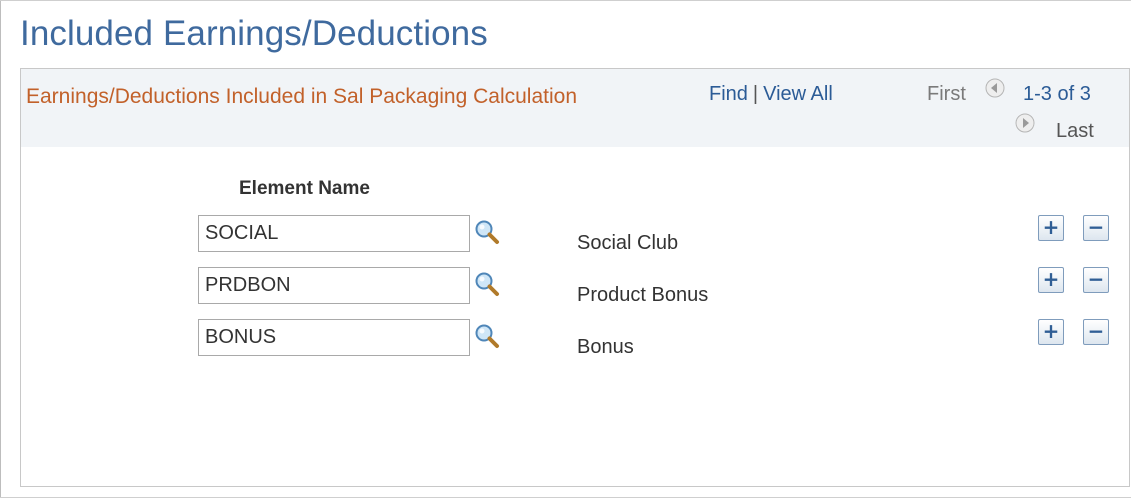 This screenshot has width=1131, height=498. Describe the element at coordinates (575, 241) in the screenshot. I see `table-row: Social Club + −` at that location.